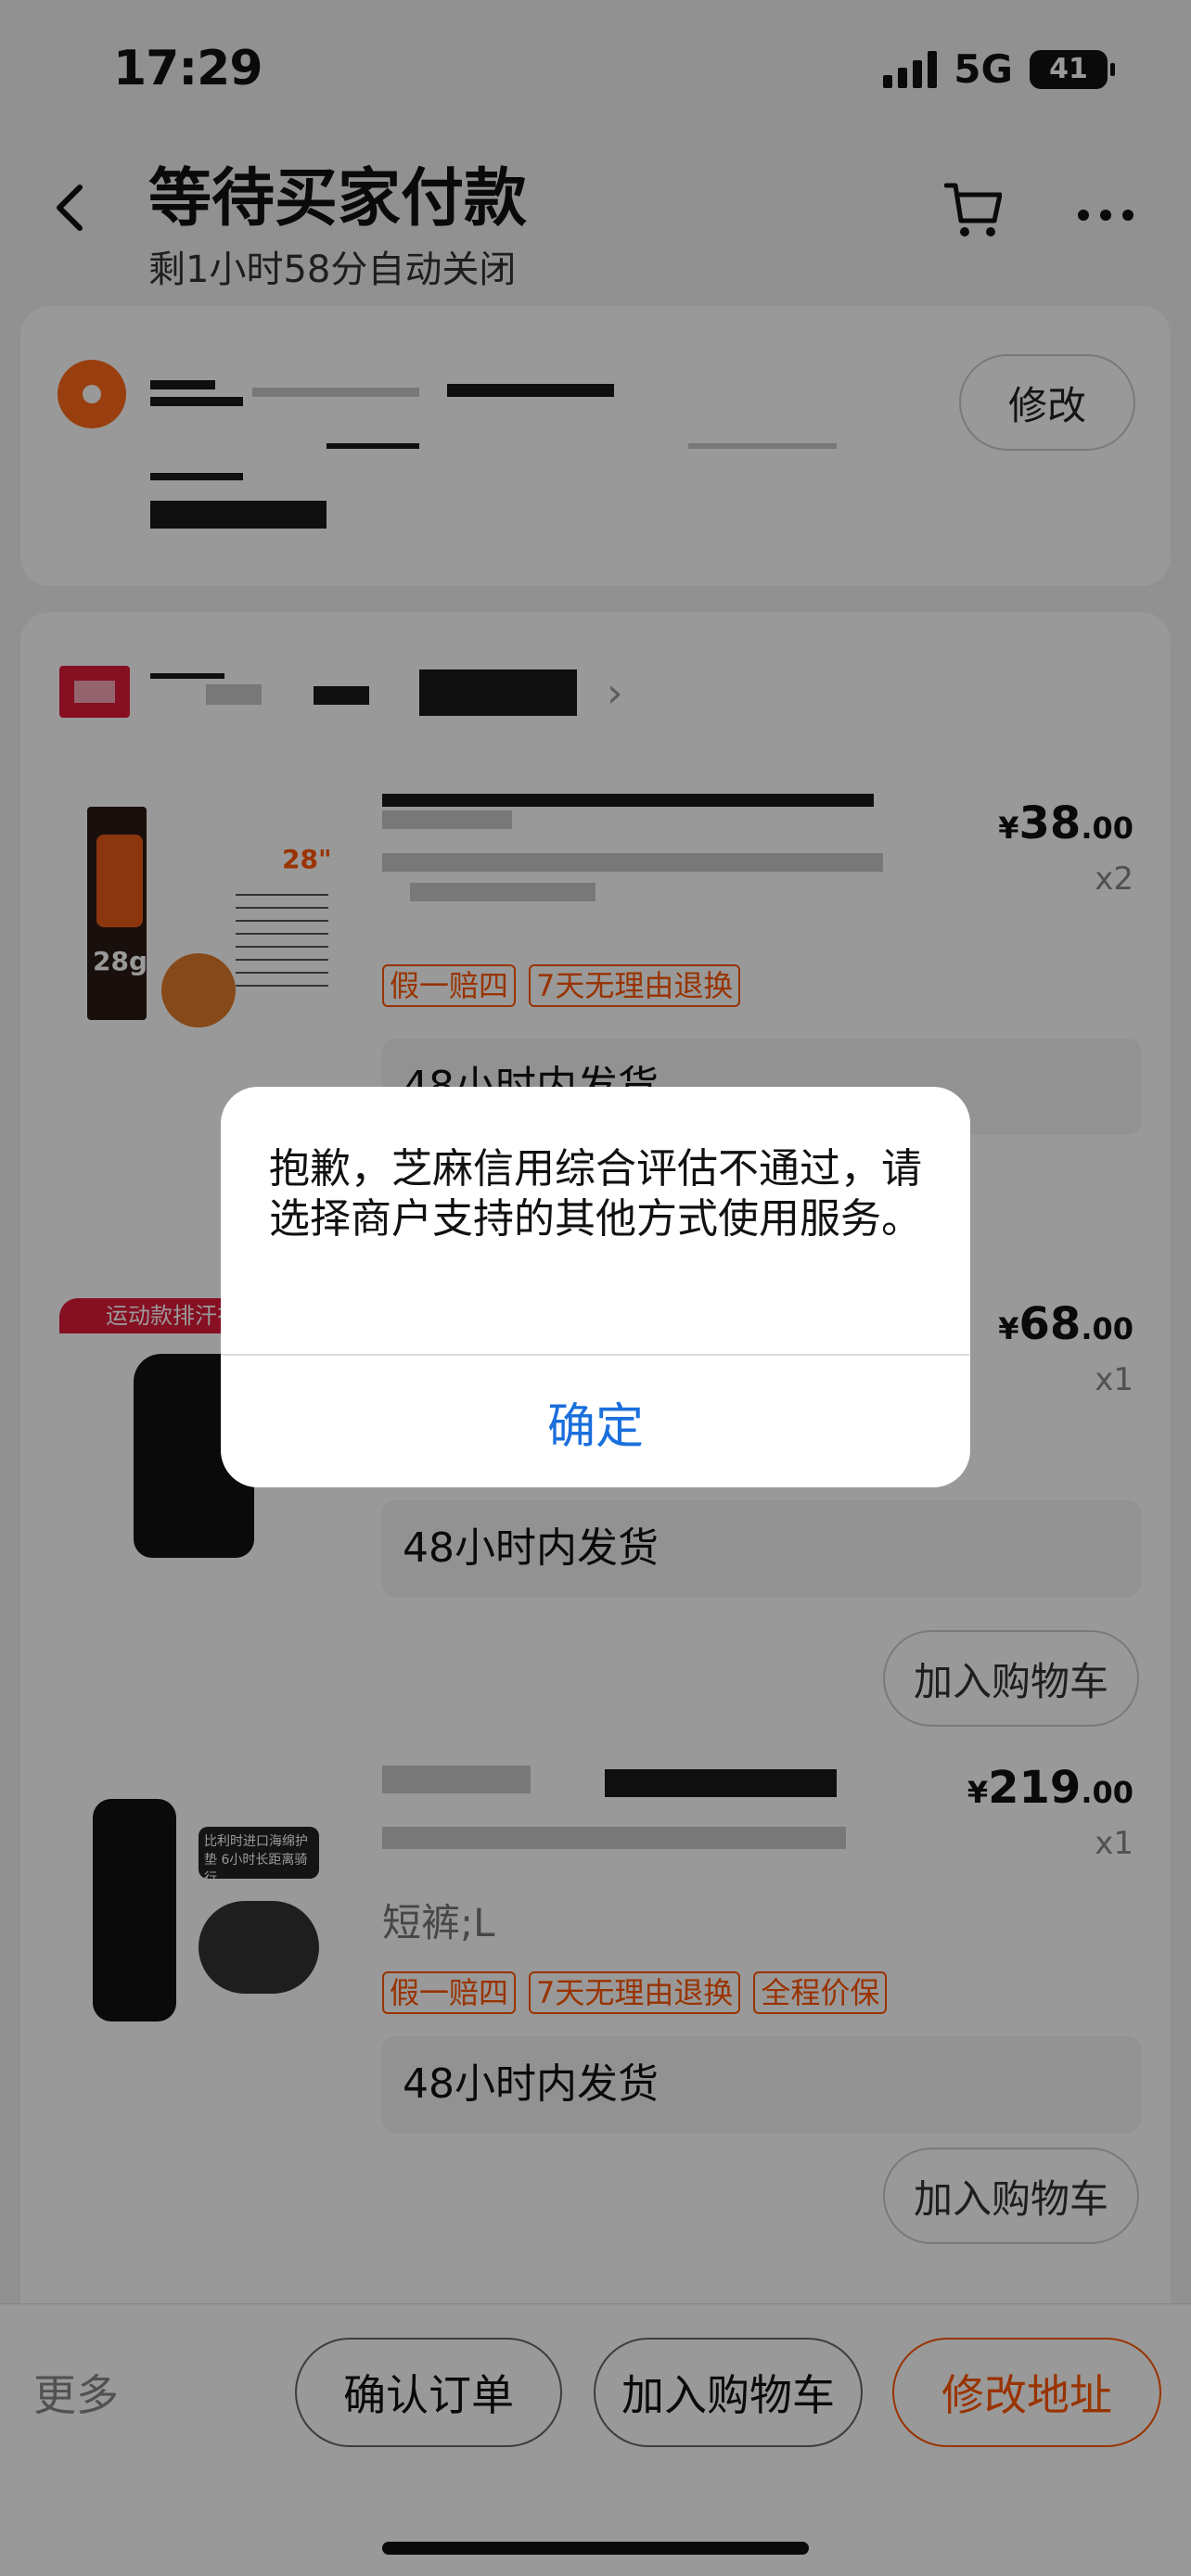 The width and height of the screenshot is (1191, 2576). What do you see at coordinates (595, 1194) in the screenshot?
I see `alert-message: 抱歉，芝麻信用综合评估不通过，请选择商户支持的其他方式使用服务。` at bounding box center [595, 1194].